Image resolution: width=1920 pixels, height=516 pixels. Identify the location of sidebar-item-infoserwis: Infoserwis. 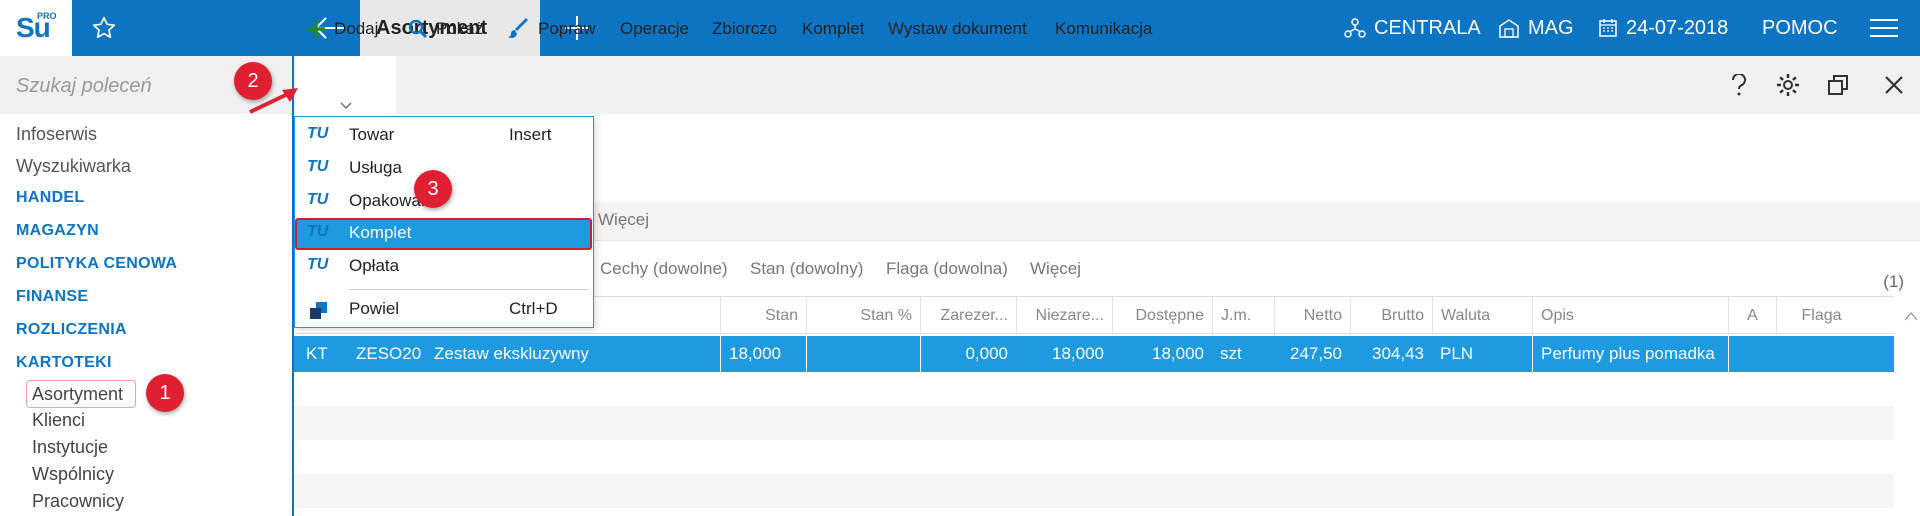
(56, 134).